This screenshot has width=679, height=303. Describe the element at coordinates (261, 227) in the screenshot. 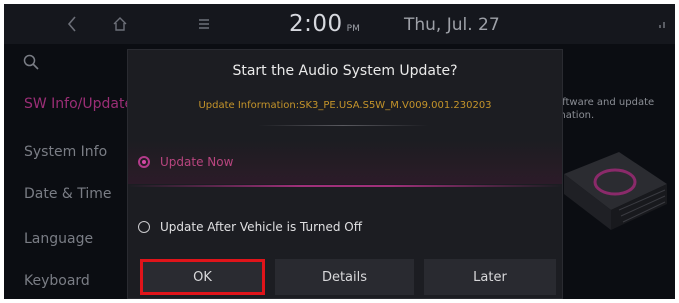

I see `option-update-after-off-label: Update After Vehicle is Turned Off` at that location.